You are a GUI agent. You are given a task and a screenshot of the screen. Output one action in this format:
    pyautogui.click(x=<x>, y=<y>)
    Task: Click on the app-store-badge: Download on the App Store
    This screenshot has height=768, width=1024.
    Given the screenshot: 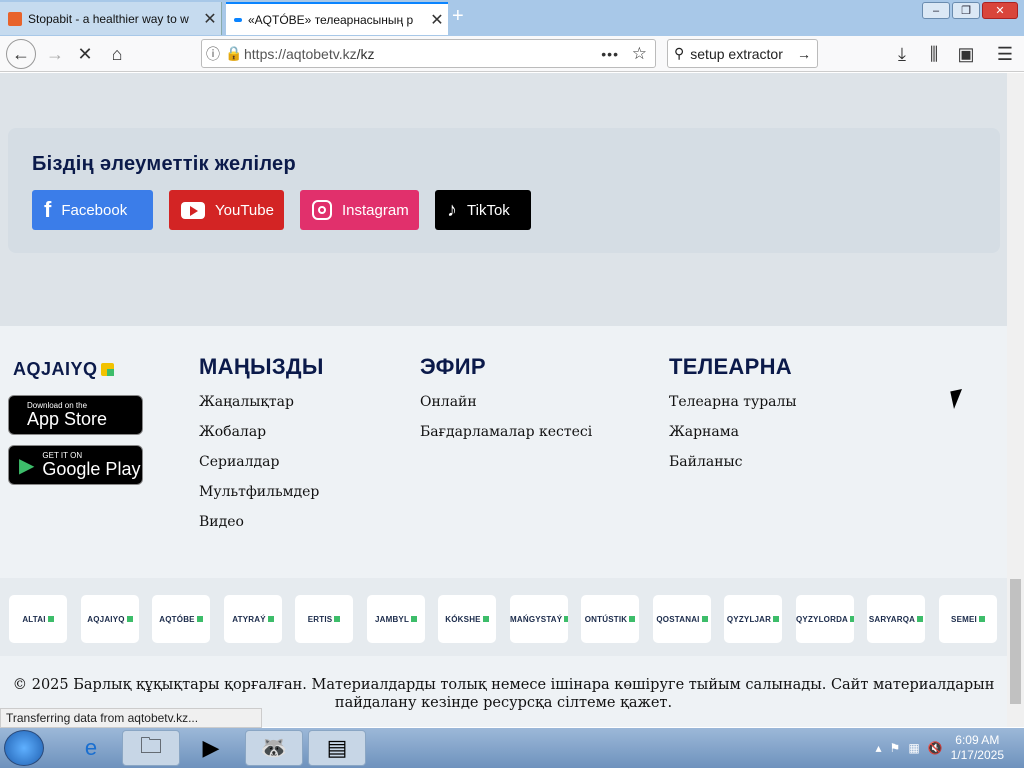 What is the action you would take?
    pyautogui.click(x=75, y=415)
    